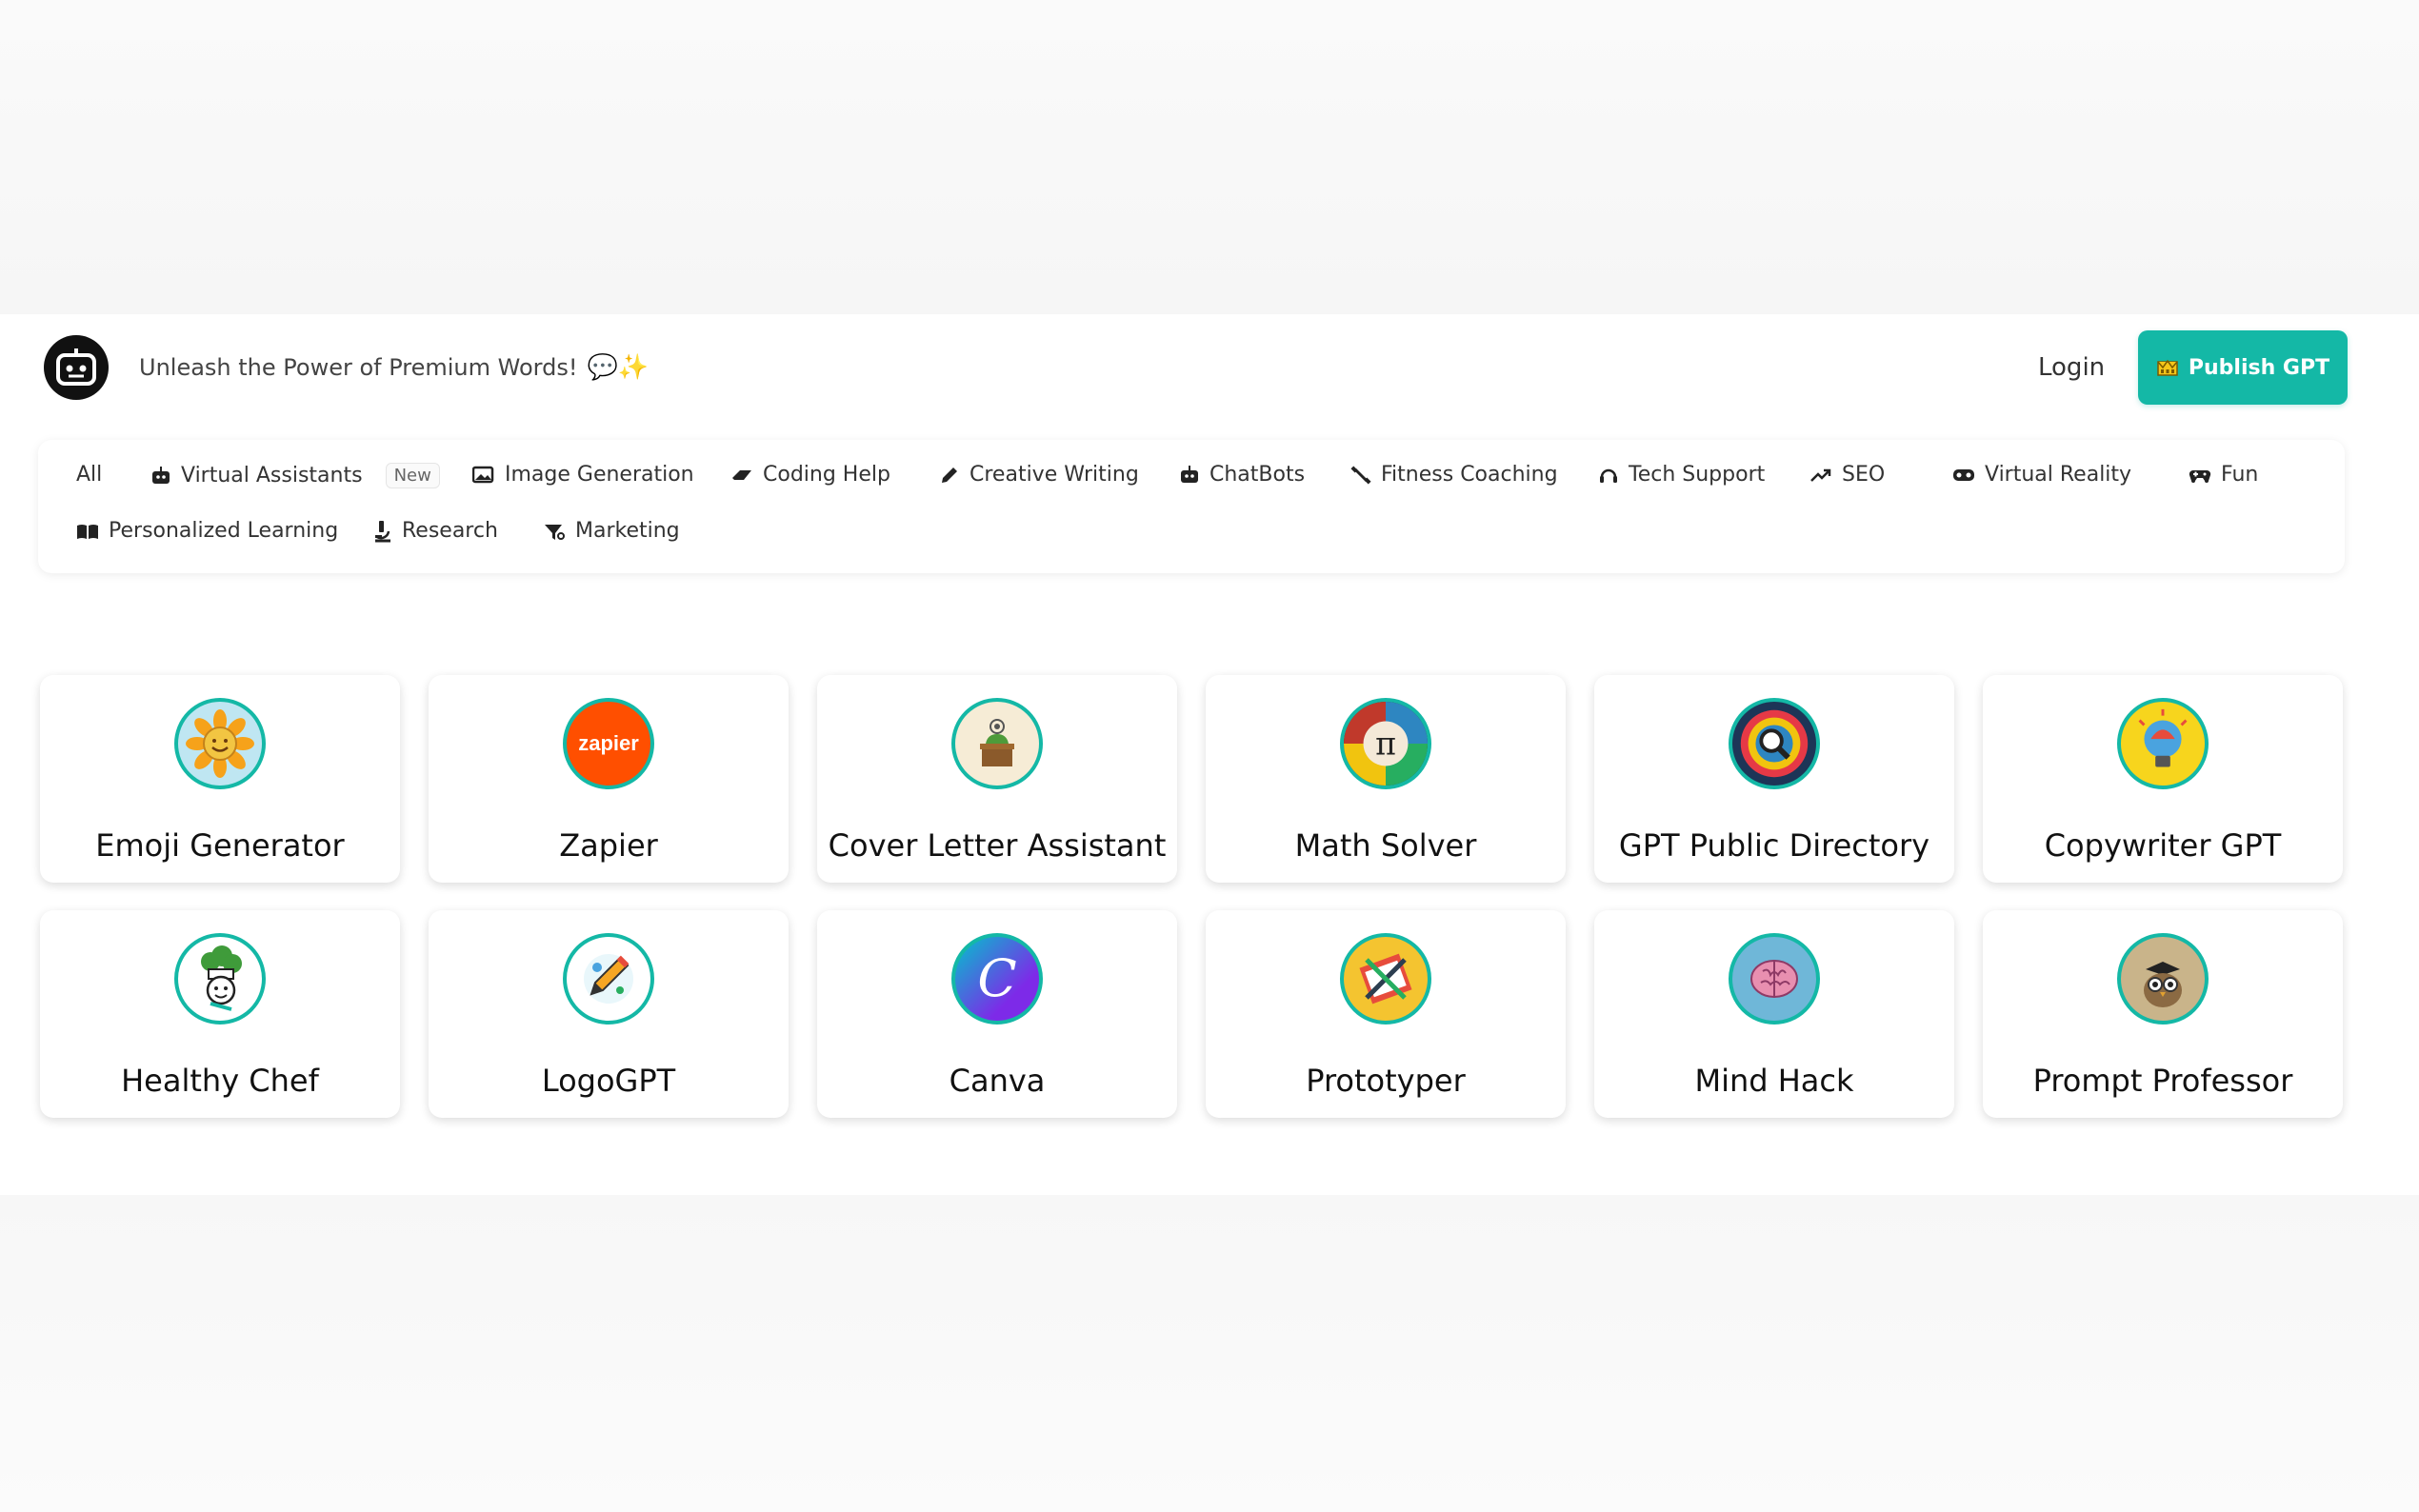 The width and height of the screenshot is (2419, 1512). I want to click on gpt-card-prototyper: Prototyper, so click(1386, 1014).